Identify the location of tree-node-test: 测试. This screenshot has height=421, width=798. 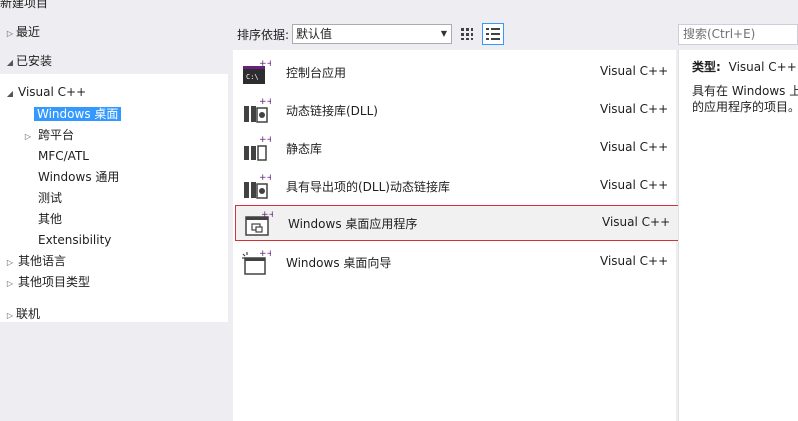
(50, 198).